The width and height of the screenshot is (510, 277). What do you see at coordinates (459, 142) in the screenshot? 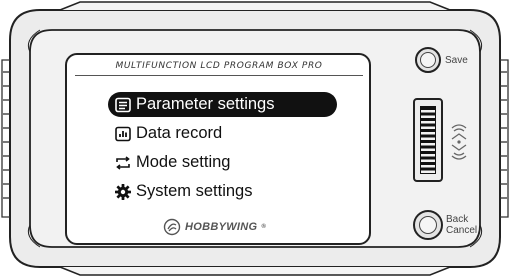
I see `wireless-indicator-icon` at bounding box center [459, 142].